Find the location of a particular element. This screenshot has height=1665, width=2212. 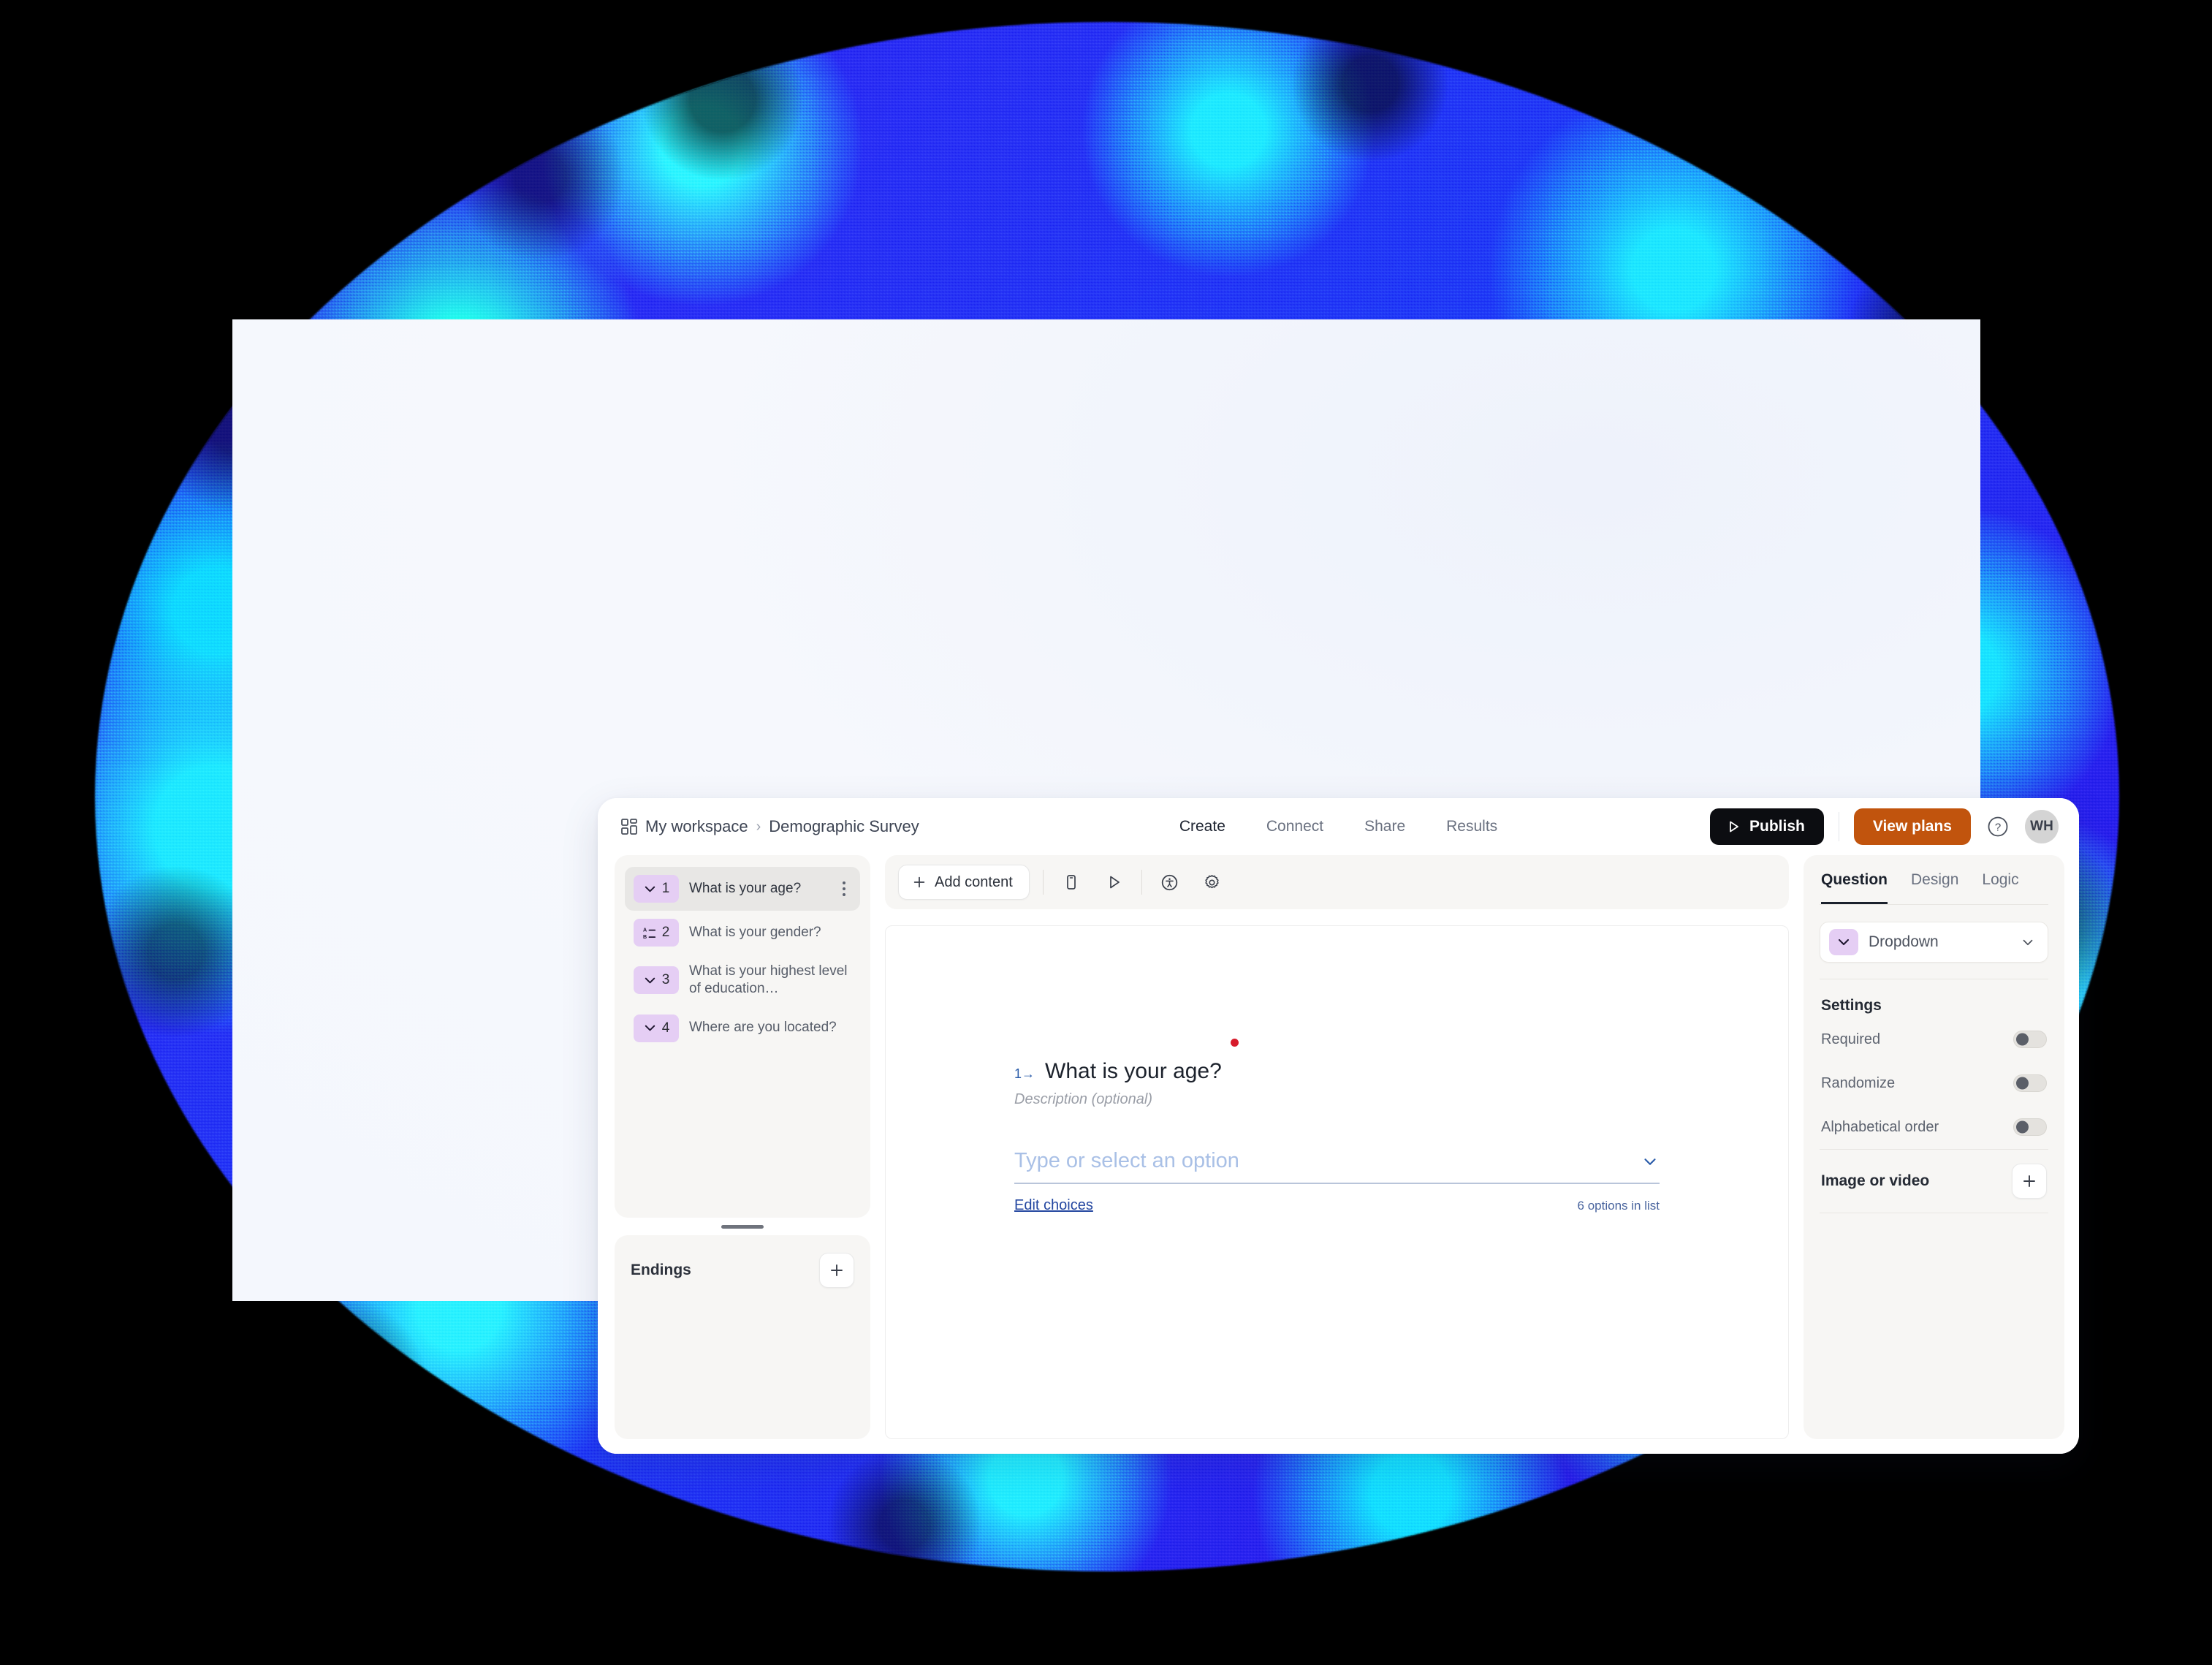

question-number: 1 is located at coordinates (665, 888).